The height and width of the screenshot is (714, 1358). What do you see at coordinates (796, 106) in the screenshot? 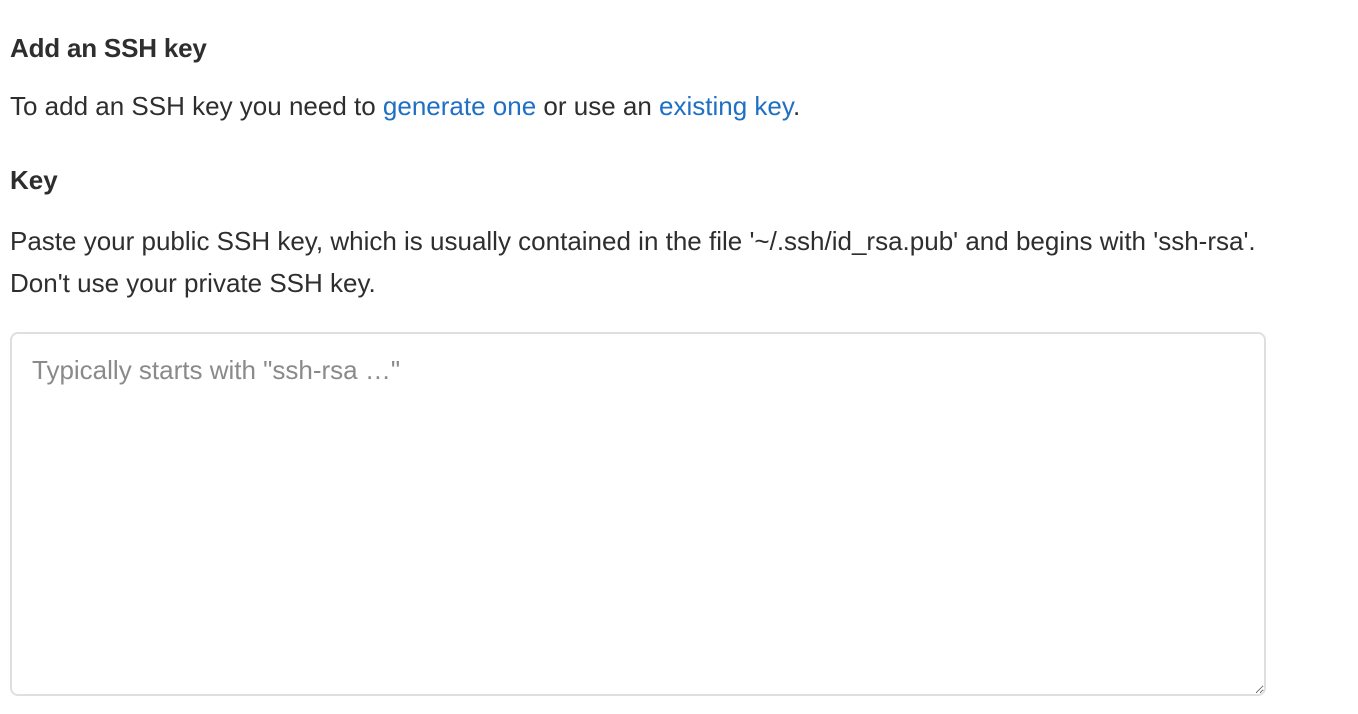
I see `intro-suffix: .` at bounding box center [796, 106].